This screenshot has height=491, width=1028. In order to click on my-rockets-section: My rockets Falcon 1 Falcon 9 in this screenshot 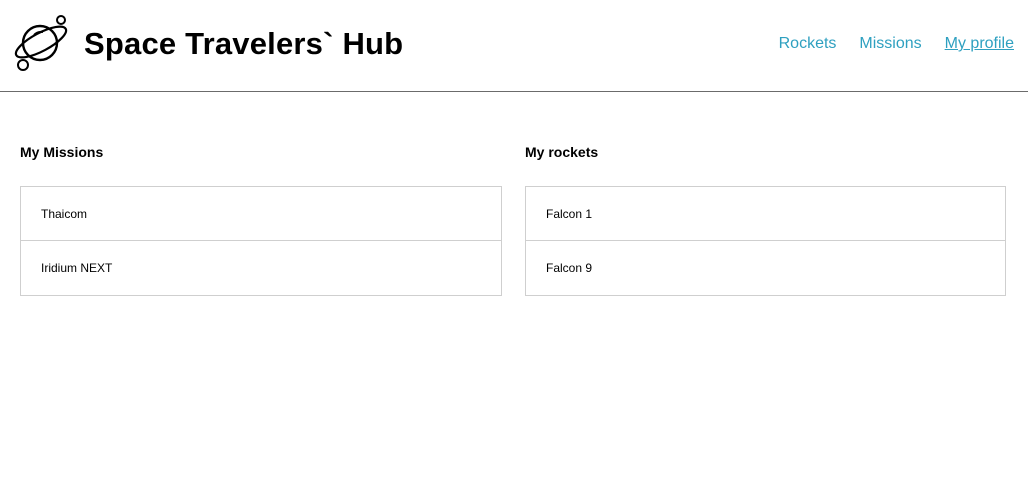, I will do `click(765, 220)`.